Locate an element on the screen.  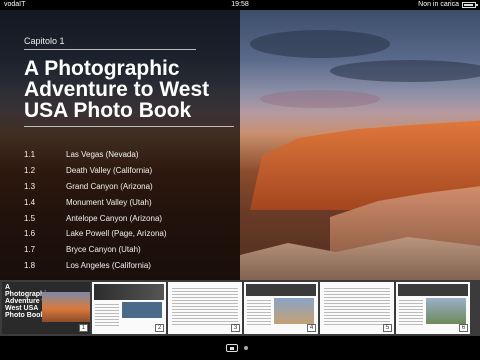
toc-item: 1.4 Monument Valley (Utah) is located at coordinates (129, 202).